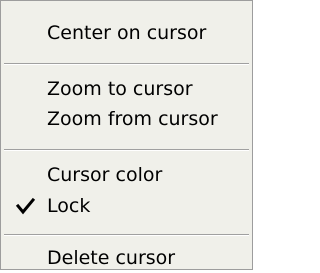  I want to click on menu-item-label: Zoom from cursor, so click(132, 119).